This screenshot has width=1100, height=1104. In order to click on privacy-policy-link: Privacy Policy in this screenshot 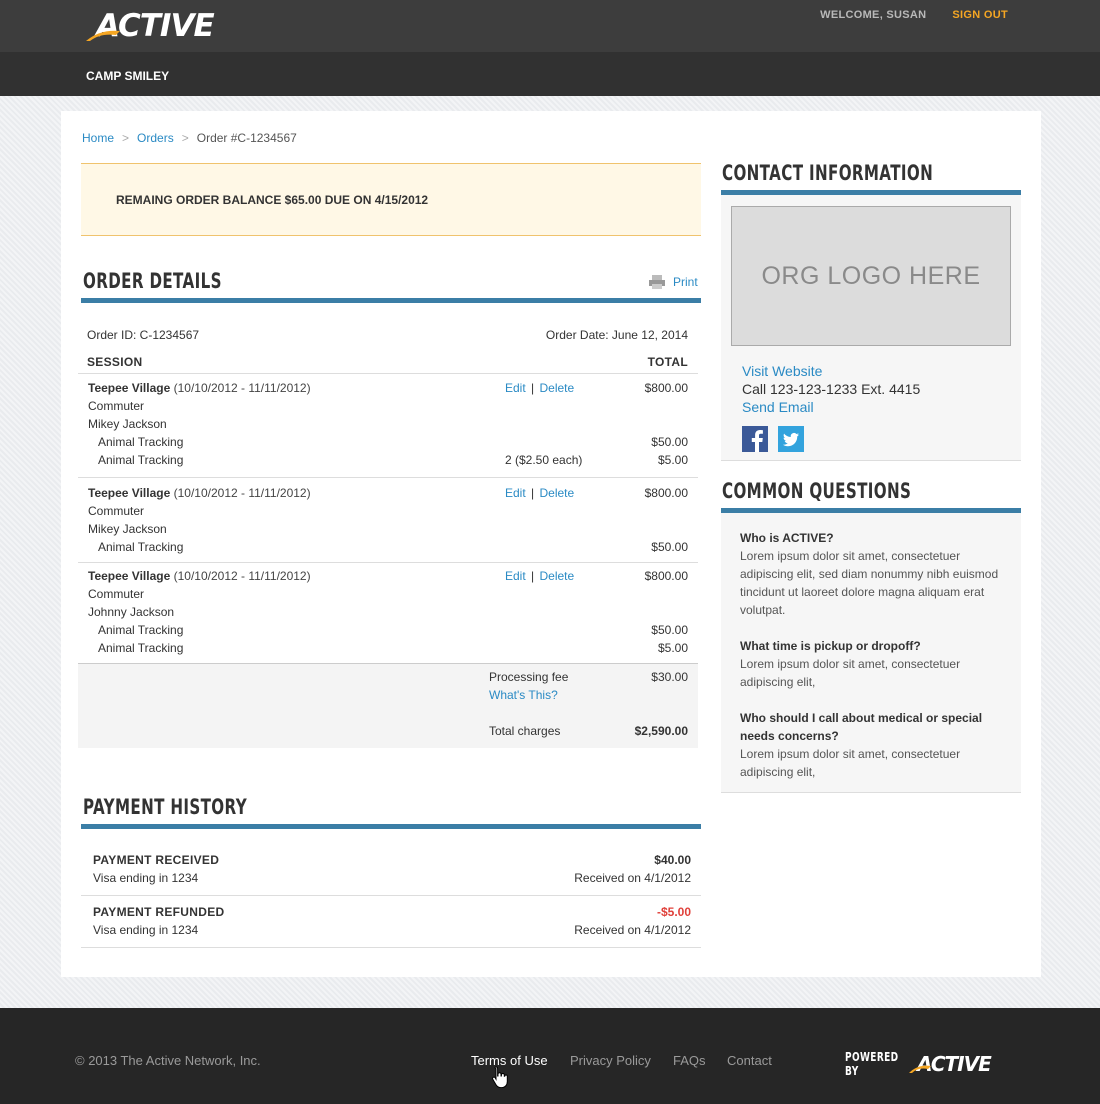, I will do `click(610, 1060)`.